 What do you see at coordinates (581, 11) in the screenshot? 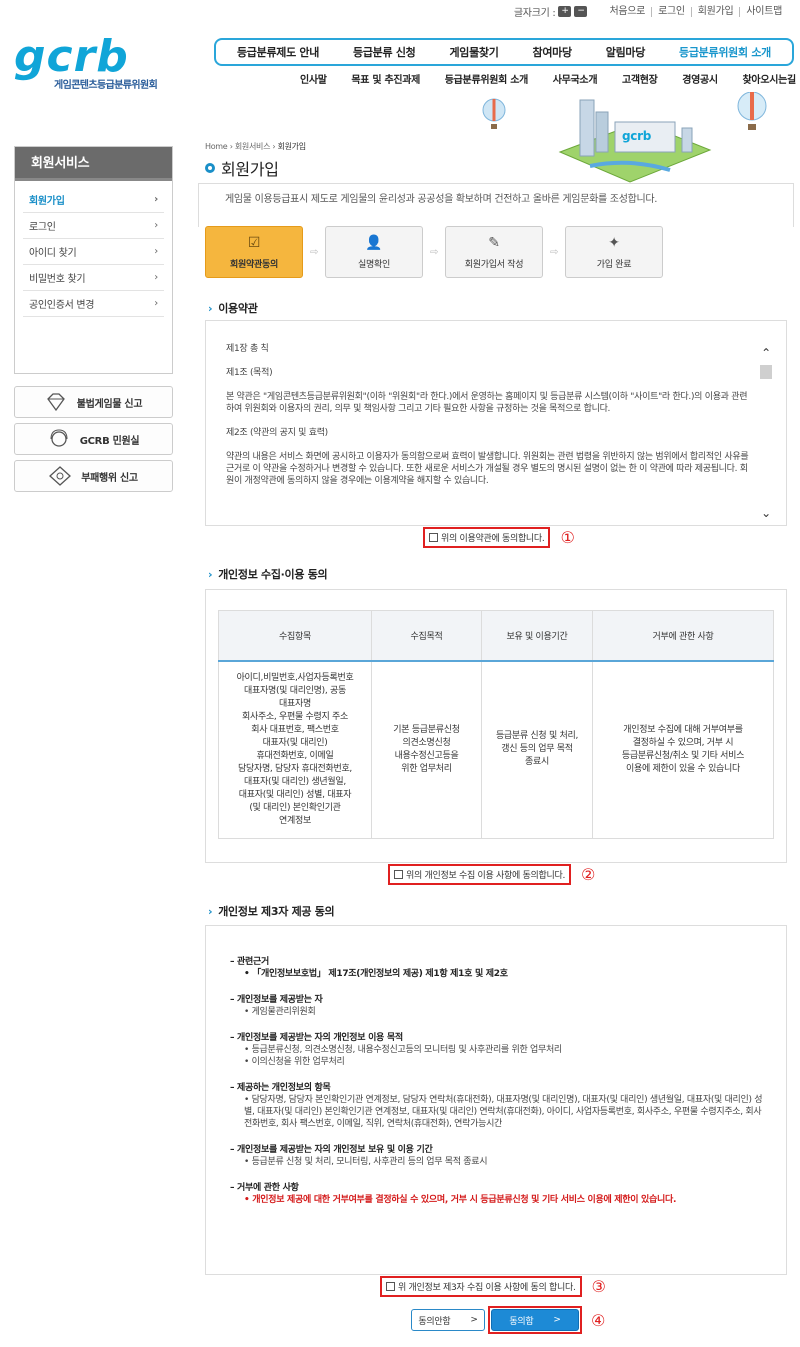
I see `font-decrease-button: −` at bounding box center [581, 11].